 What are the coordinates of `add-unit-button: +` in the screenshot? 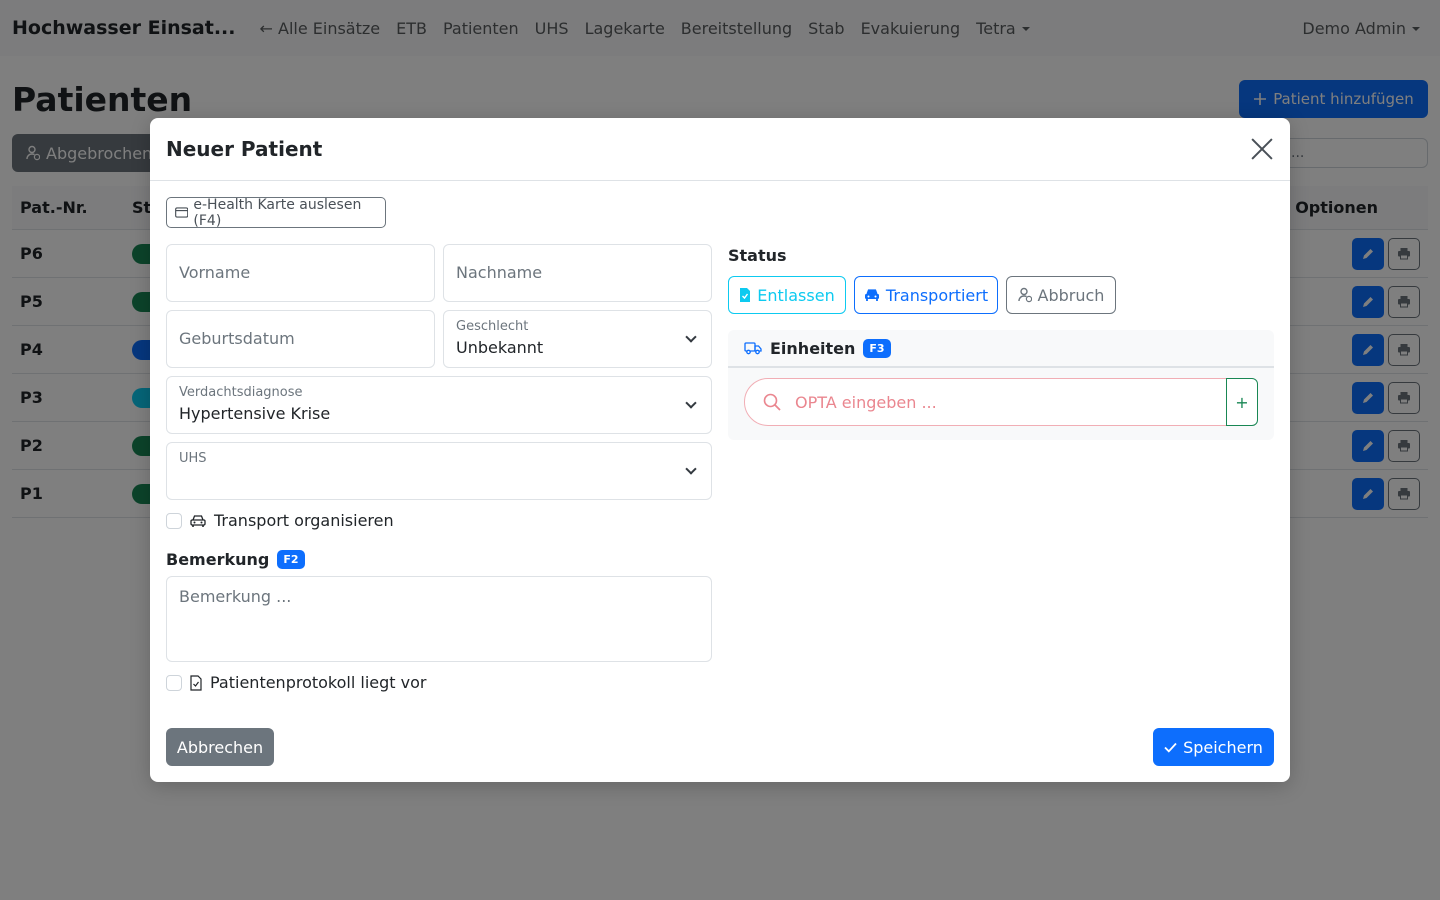 It's located at (1242, 402).